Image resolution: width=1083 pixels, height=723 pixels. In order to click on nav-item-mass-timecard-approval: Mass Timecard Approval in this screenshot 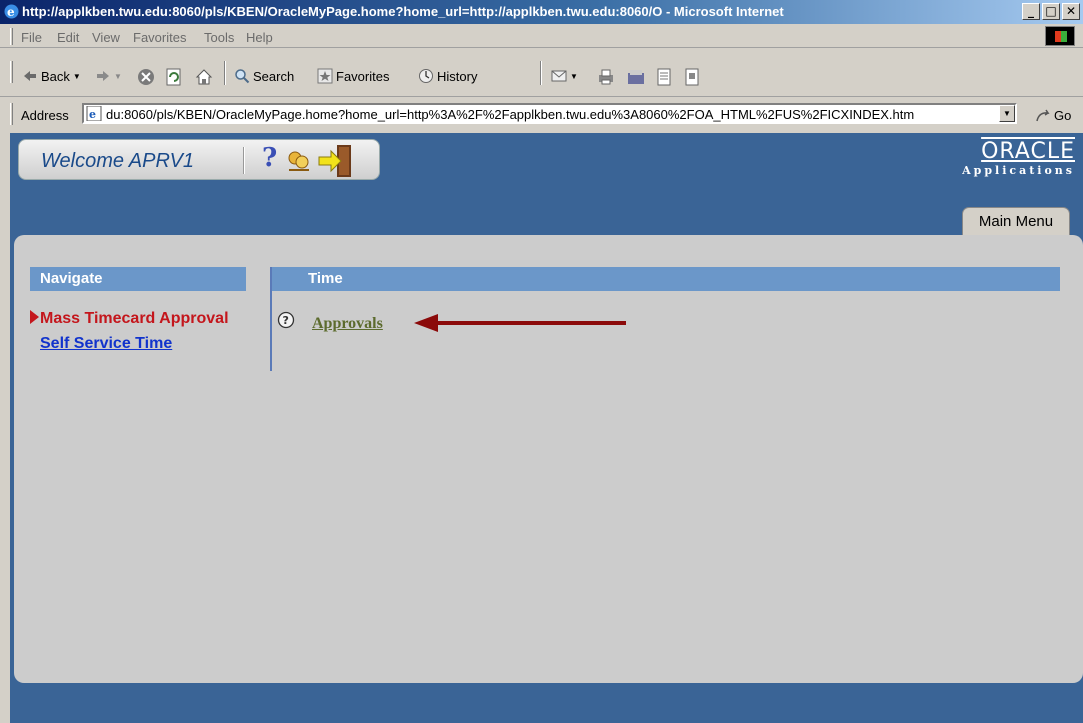, I will do `click(129, 319)`.